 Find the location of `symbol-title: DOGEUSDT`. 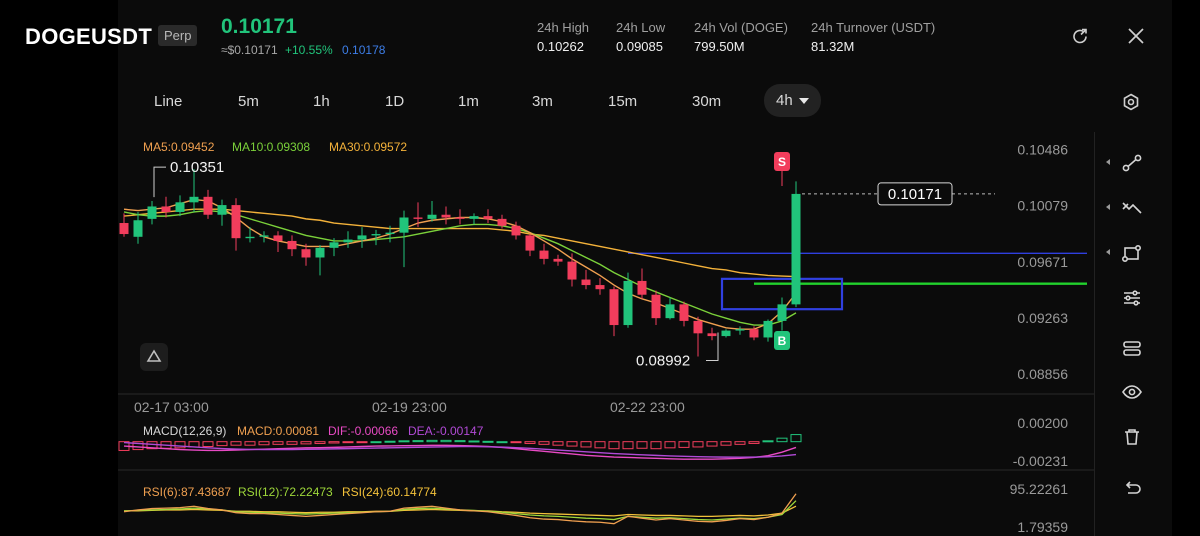

symbol-title: DOGEUSDT is located at coordinates (88, 37).